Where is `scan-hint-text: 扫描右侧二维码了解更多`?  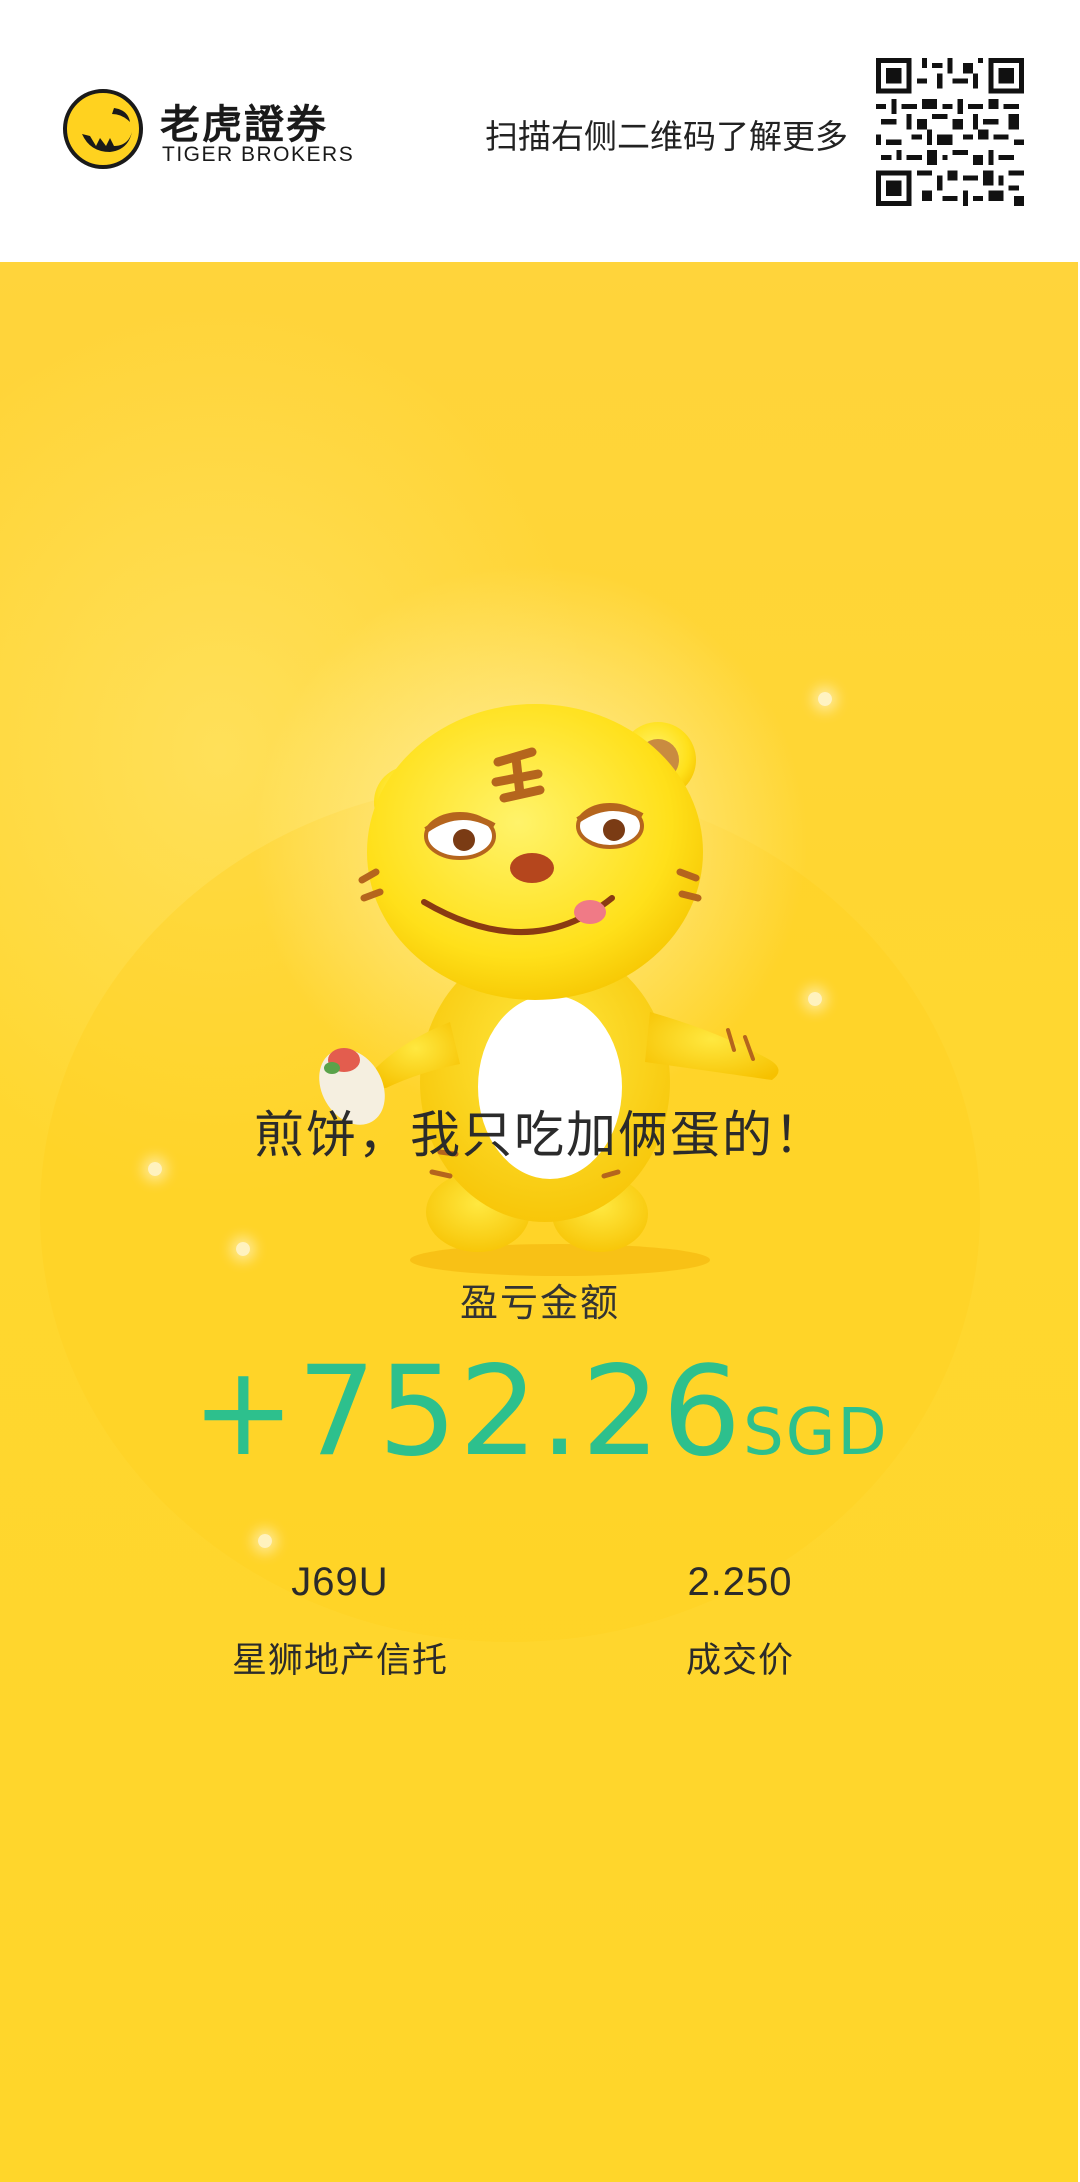
scan-hint-text: 扫描右侧二维码了解更多 is located at coordinates (666, 136).